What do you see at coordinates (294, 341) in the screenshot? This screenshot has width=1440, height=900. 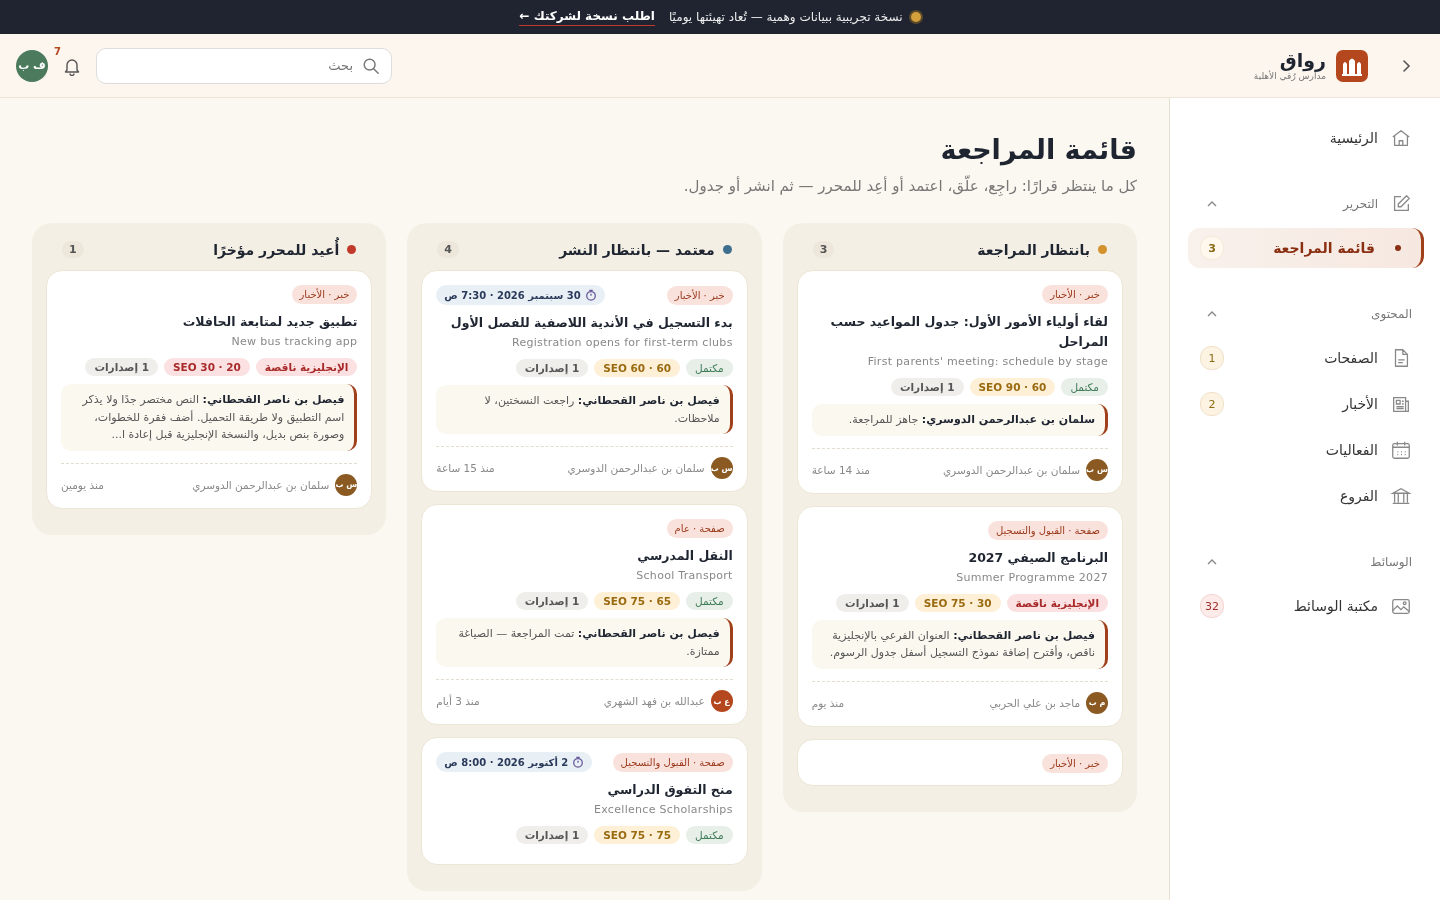 I see `english-title: New bus tracking app` at bounding box center [294, 341].